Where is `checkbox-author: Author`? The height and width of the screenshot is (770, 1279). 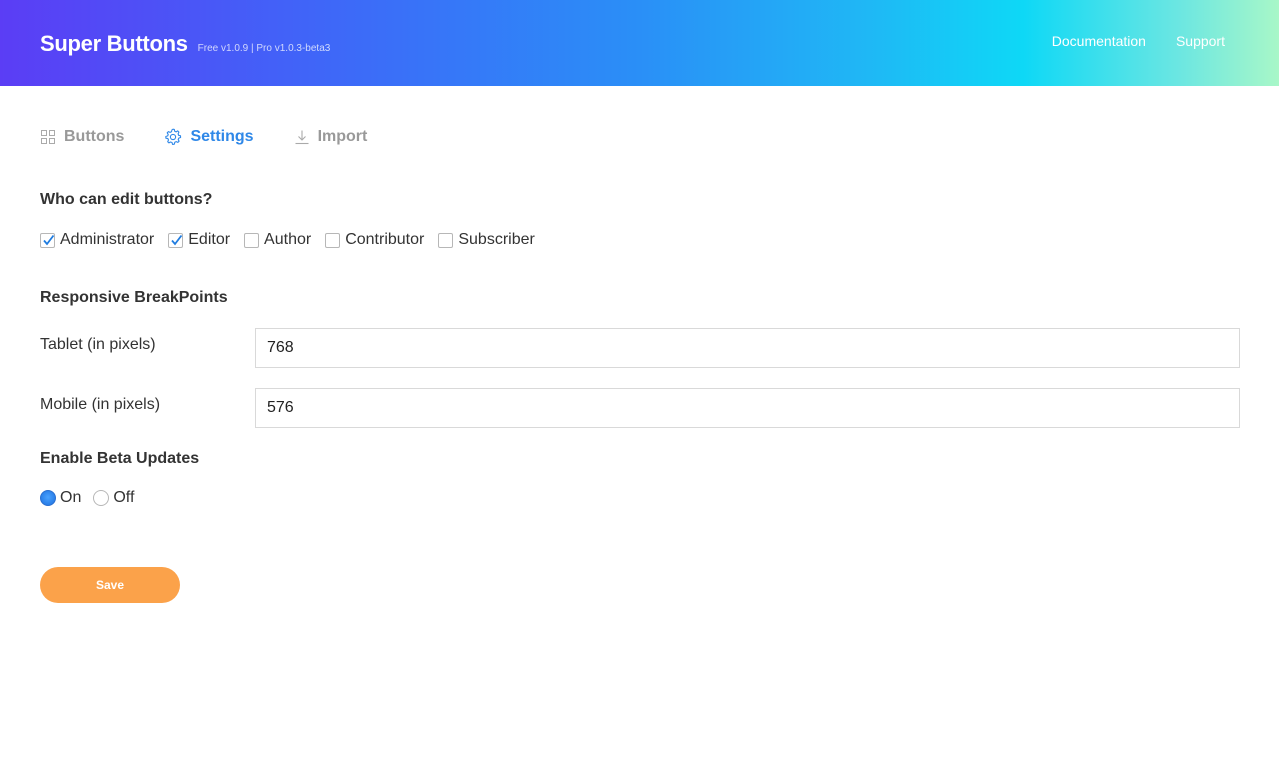 checkbox-author: Author is located at coordinates (277, 240).